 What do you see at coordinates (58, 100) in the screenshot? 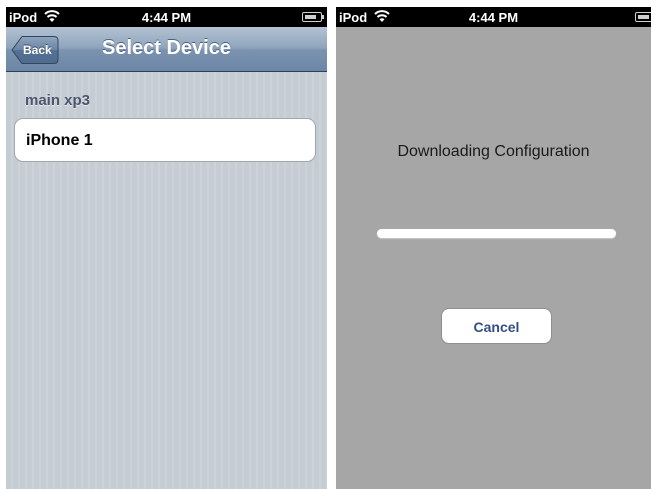
I see `section-header: main xp3` at bounding box center [58, 100].